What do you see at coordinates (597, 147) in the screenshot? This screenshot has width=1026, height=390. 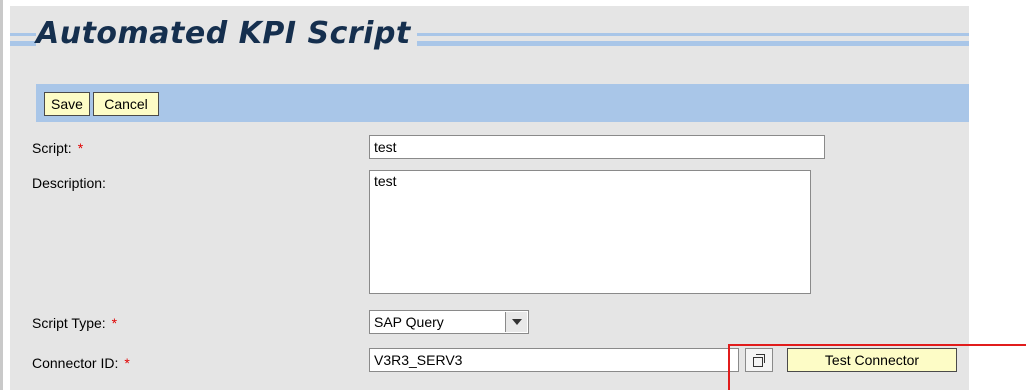 I see `script-input` at bounding box center [597, 147].